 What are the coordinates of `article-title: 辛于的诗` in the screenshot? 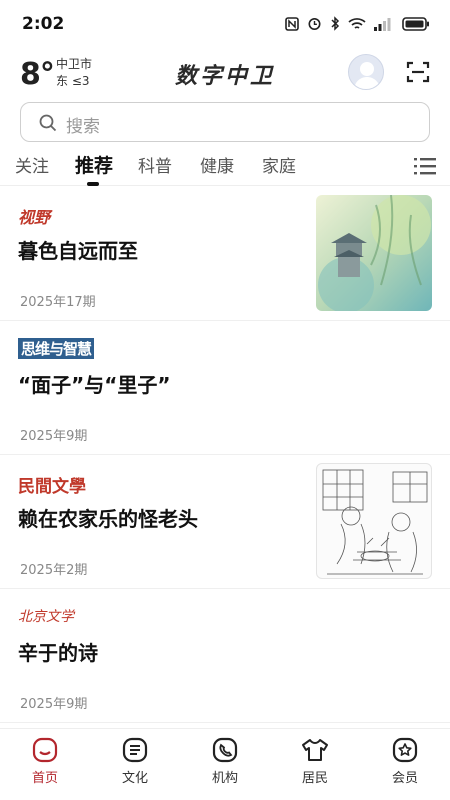 It's located at (58, 653).